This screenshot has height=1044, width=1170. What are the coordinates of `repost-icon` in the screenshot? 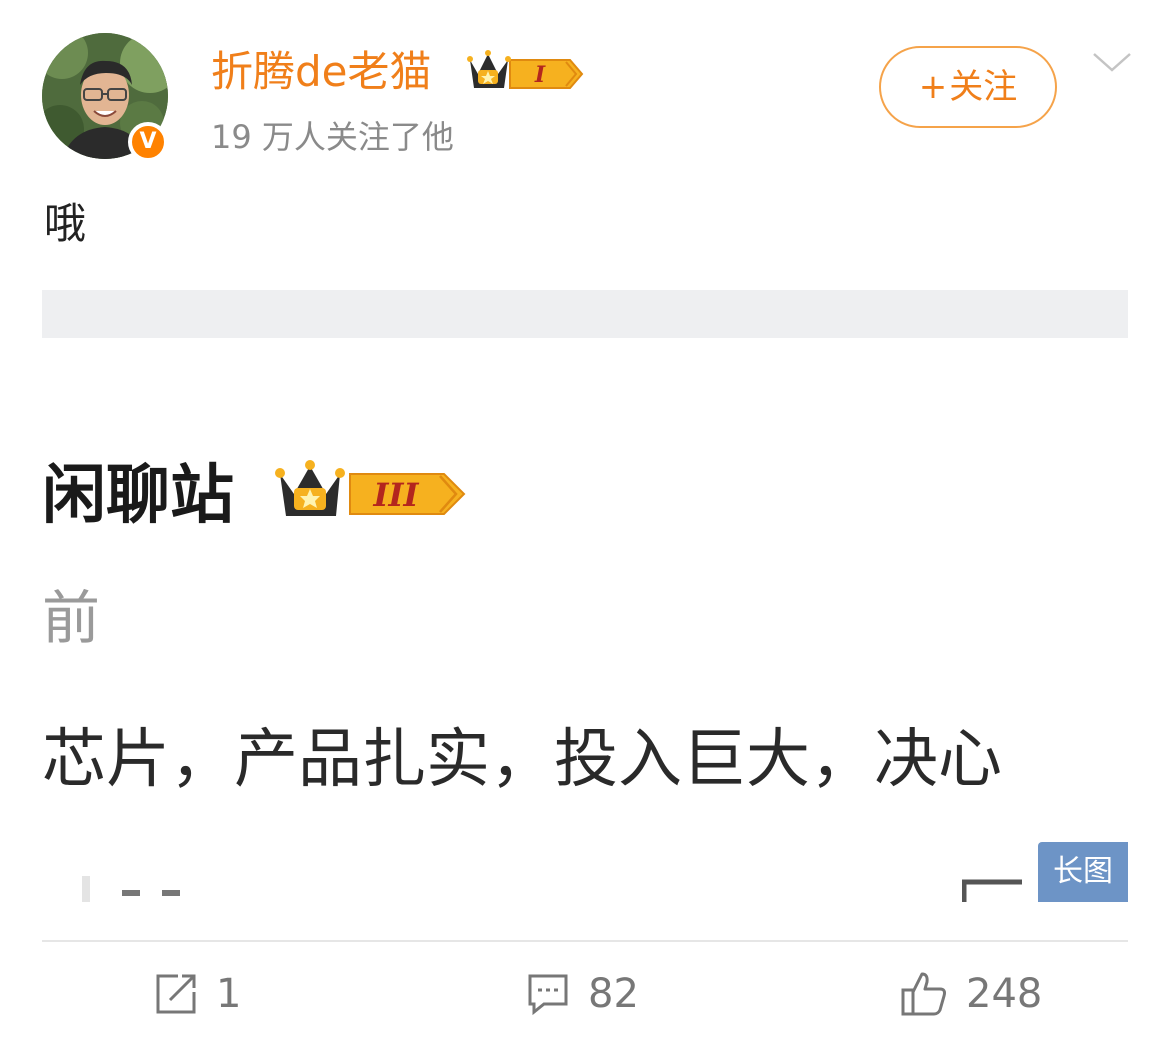 It's located at (176, 994).